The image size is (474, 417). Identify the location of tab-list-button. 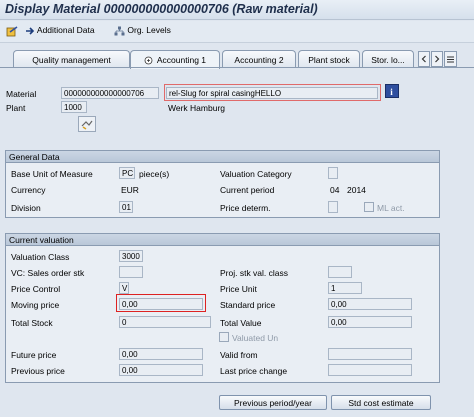
(450, 59).